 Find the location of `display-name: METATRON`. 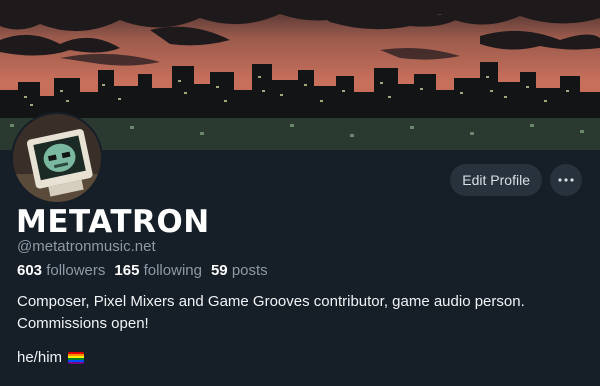

display-name: METATRON is located at coordinates (113, 222).